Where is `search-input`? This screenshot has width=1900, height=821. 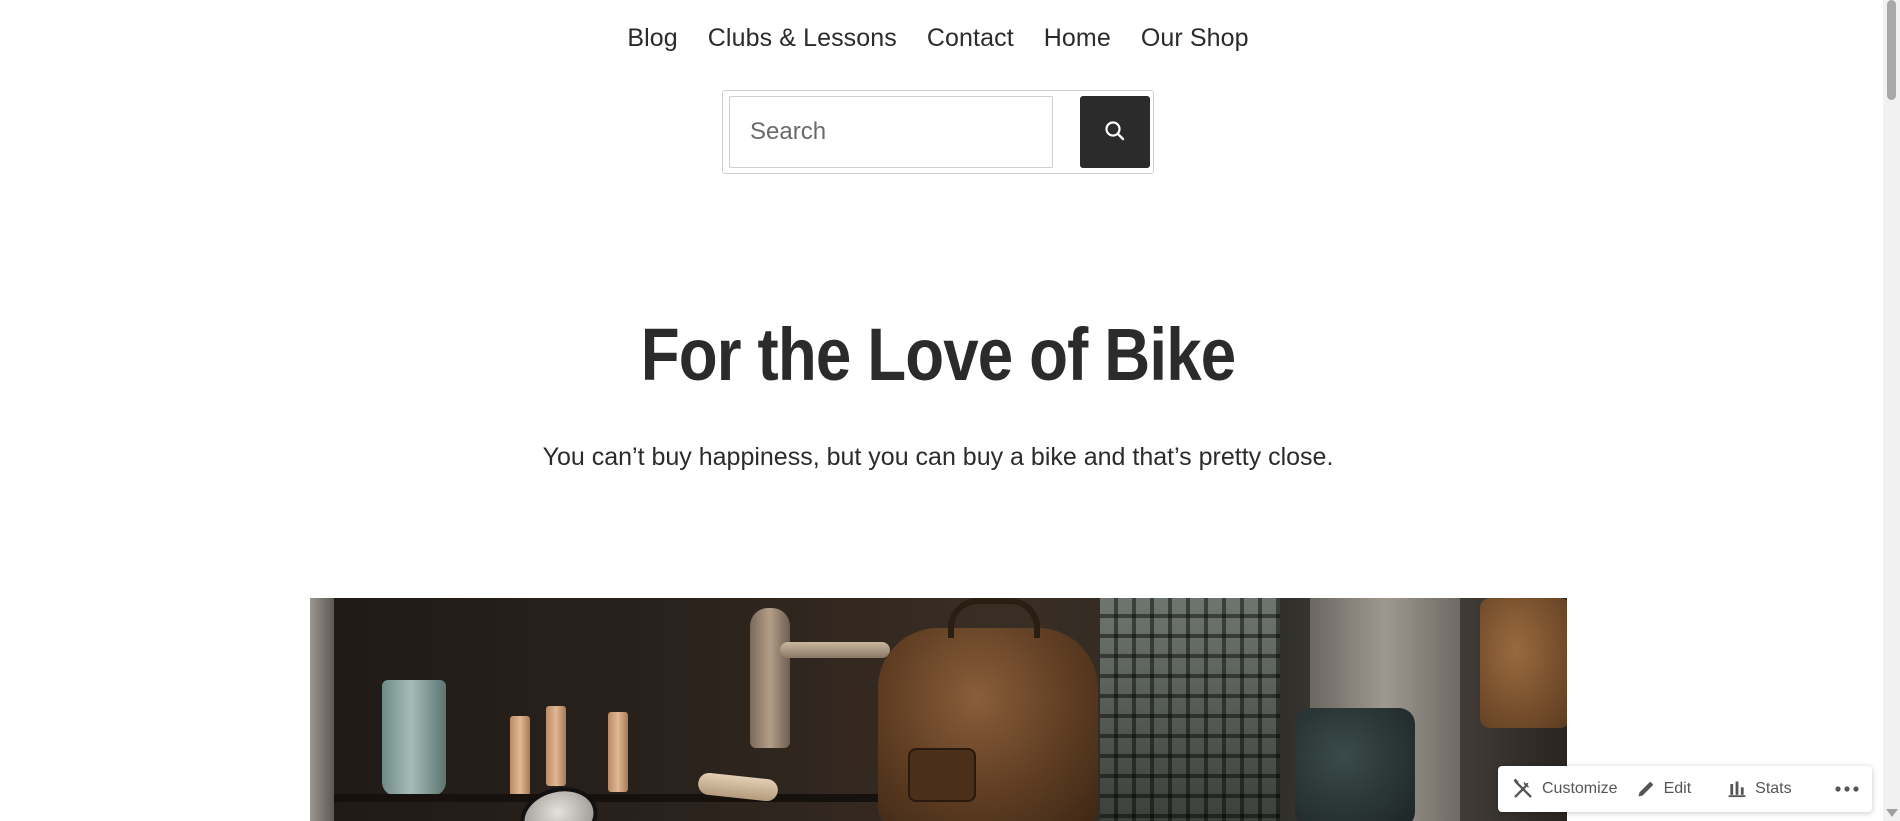
search-input is located at coordinates (891, 132).